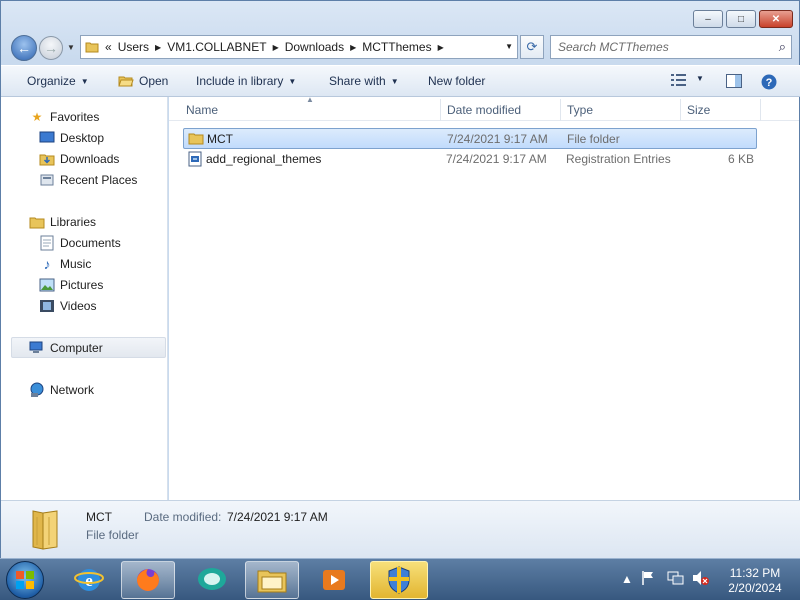 The width and height of the screenshot is (800, 600). Describe the element at coordinates (37, 222) in the screenshot. I see `libraries-icon` at that location.